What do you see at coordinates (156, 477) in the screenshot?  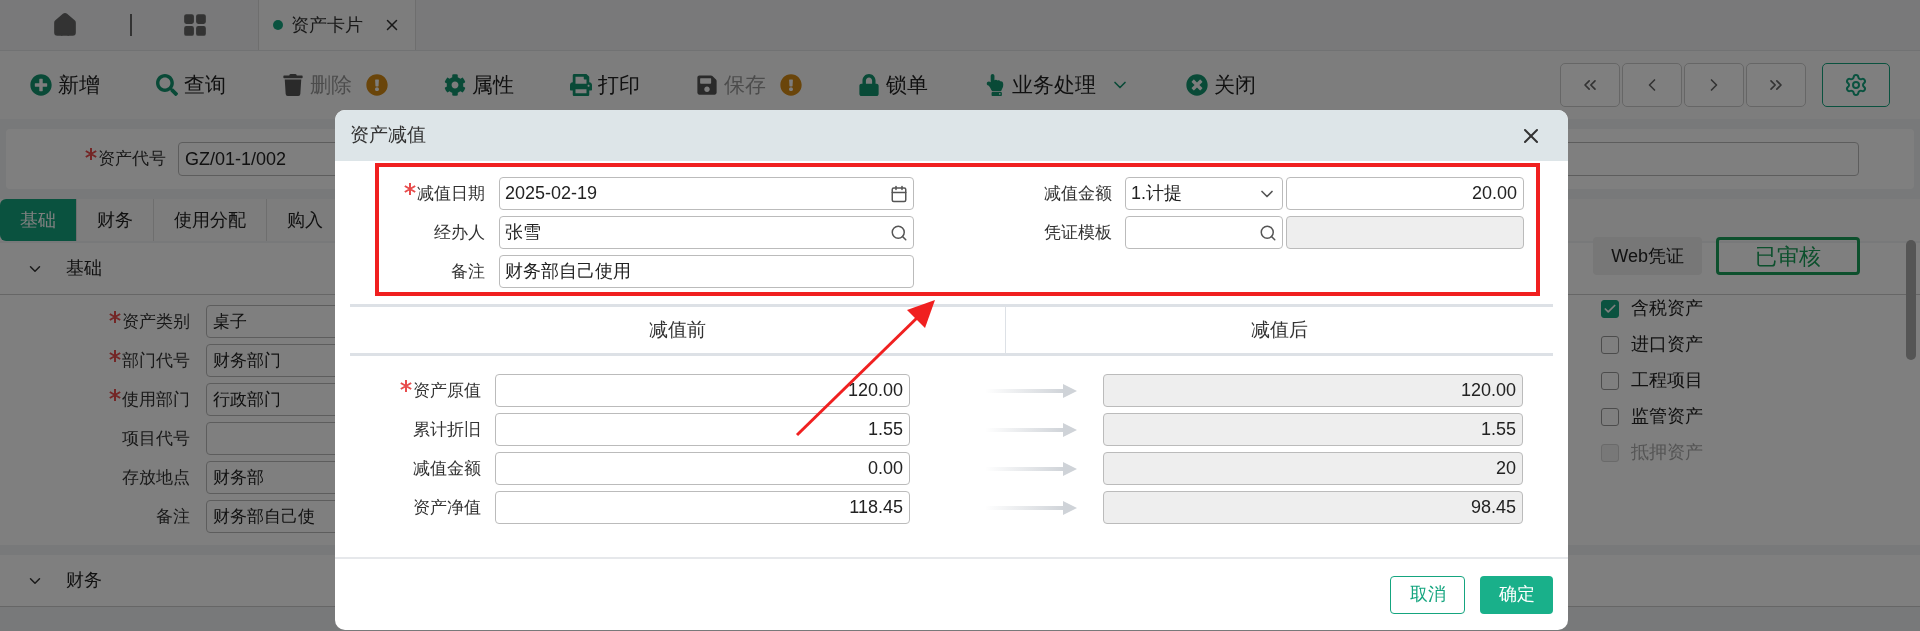 I see `field-label: 存放地点` at bounding box center [156, 477].